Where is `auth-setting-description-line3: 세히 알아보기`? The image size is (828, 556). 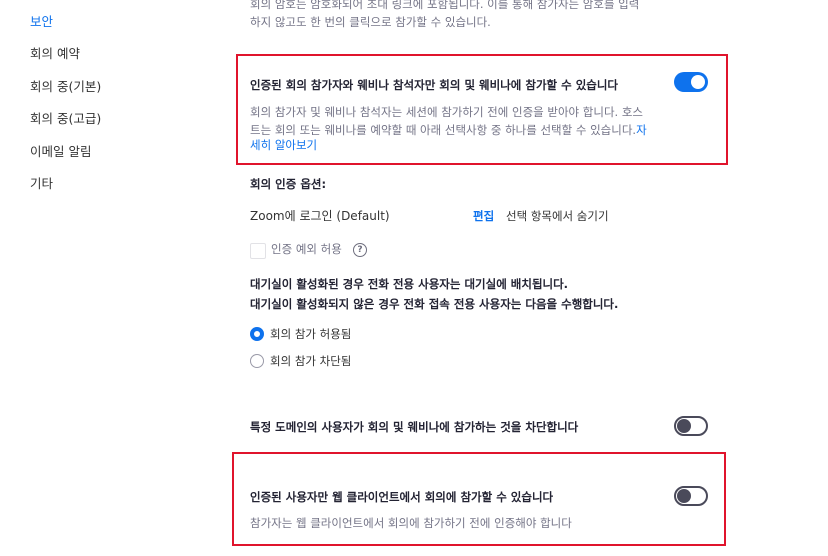
auth-setting-description-line3: 세히 알아보기 is located at coordinates (283, 145).